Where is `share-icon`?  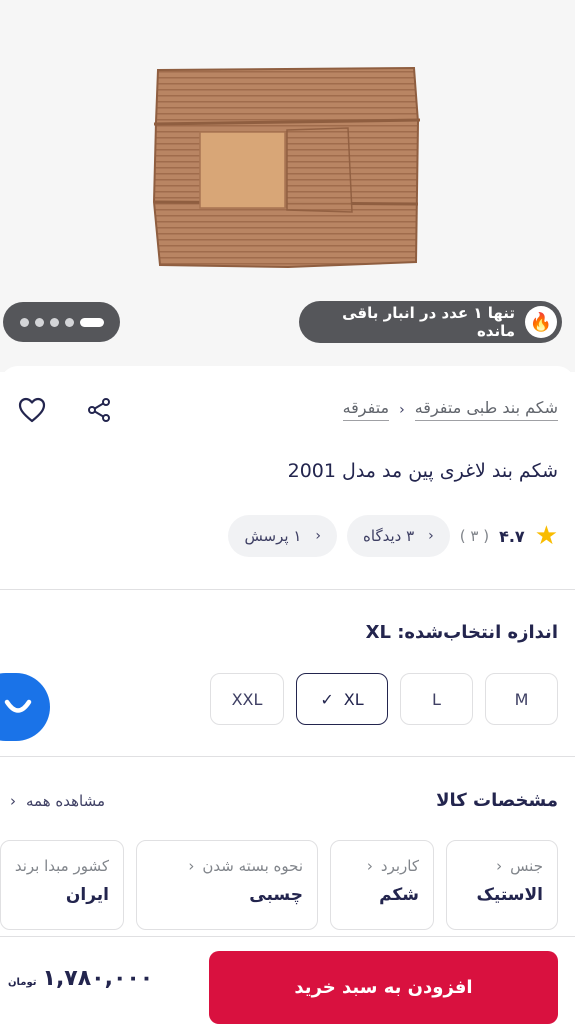
share-icon is located at coordinates (99, 410).